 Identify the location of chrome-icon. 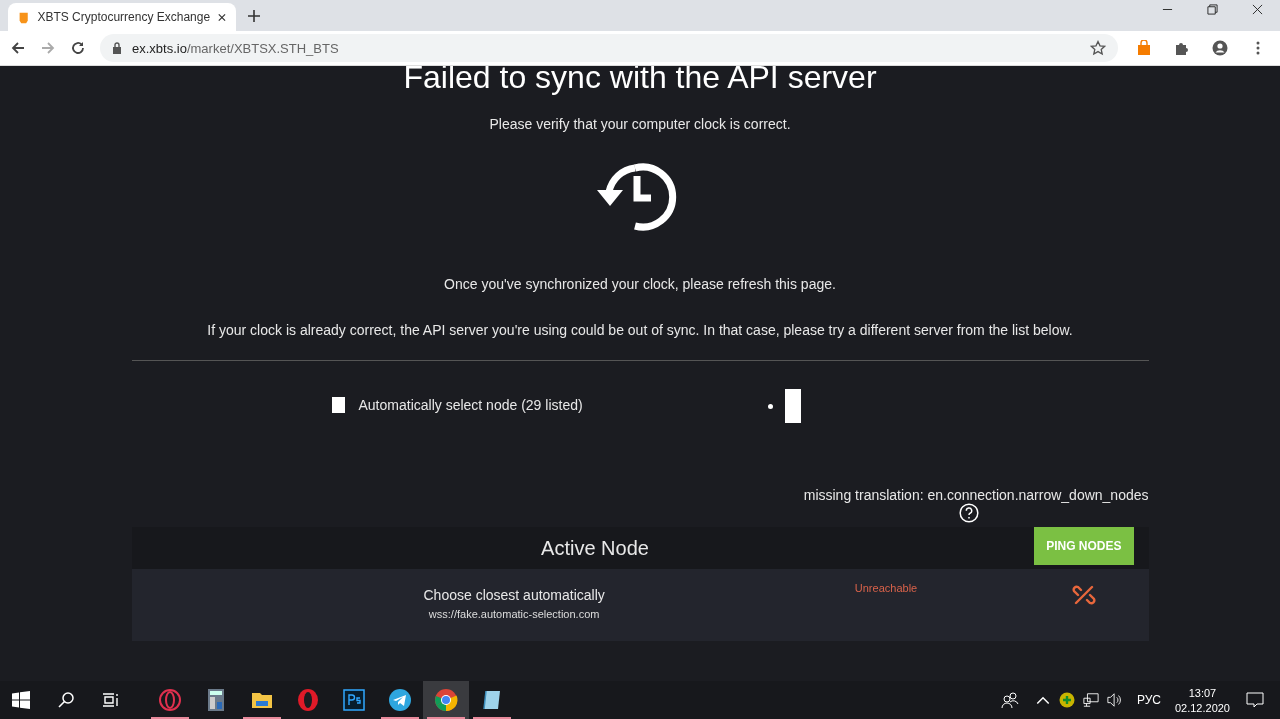
(446, 700).